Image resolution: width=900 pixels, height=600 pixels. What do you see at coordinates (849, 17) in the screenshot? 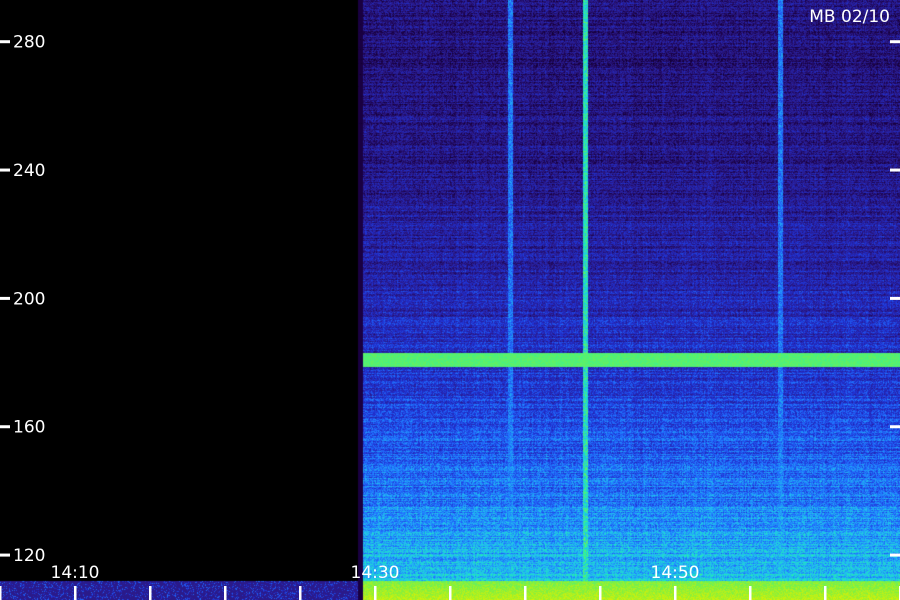
I see `chart-title: MB 02/10` at bounding box center [849, 17].